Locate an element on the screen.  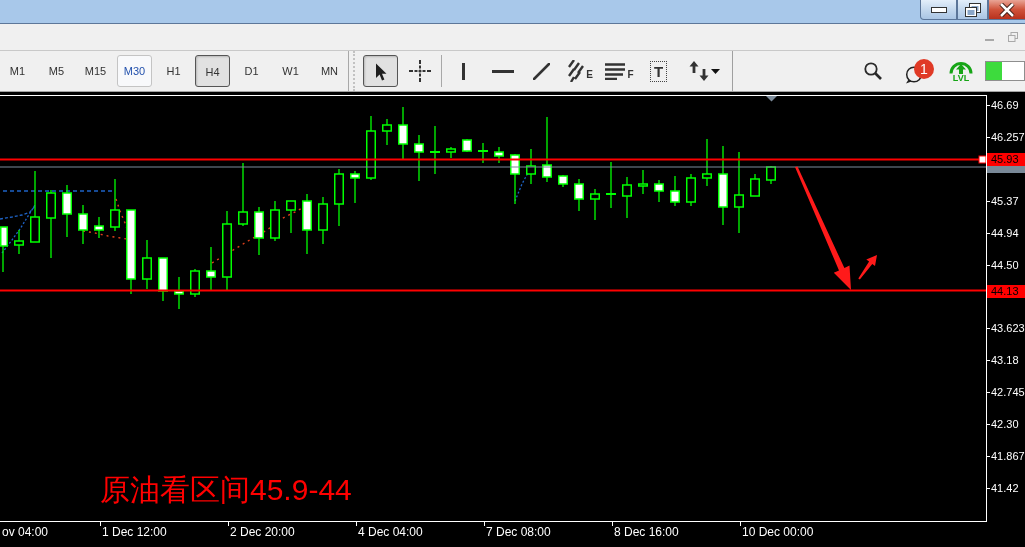
timeframe-button: MN is located at coordinates (329, 71).